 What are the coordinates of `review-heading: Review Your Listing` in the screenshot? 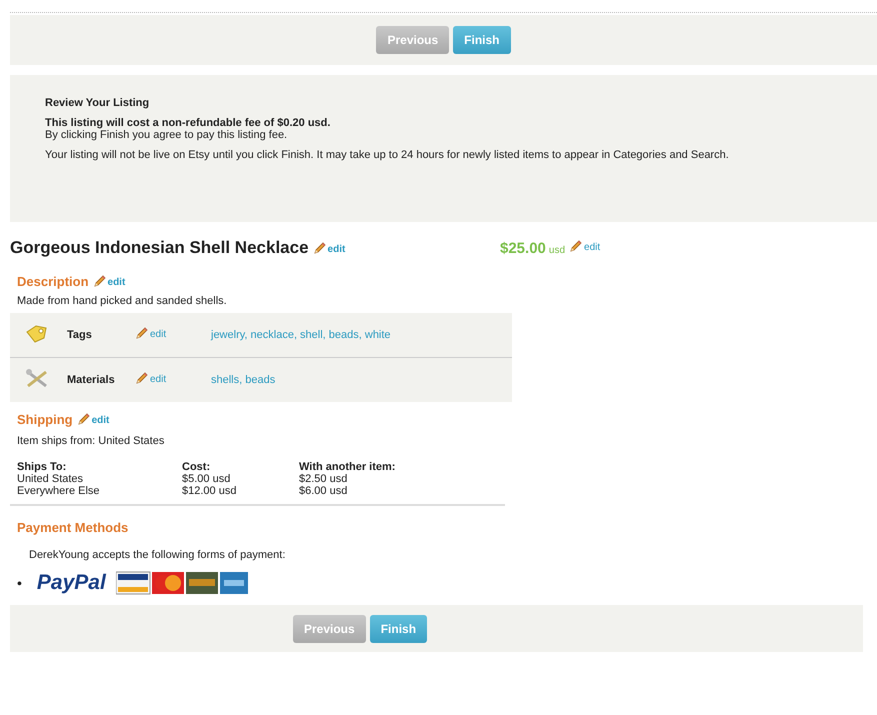 It's located at (97, 103).